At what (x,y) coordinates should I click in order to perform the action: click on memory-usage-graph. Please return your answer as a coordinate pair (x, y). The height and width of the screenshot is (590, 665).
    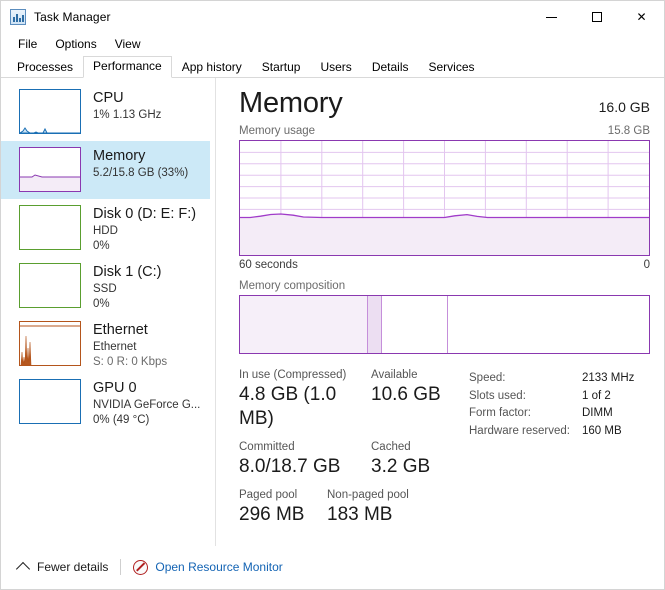
    Looking at the image, I should click on (444, 198).